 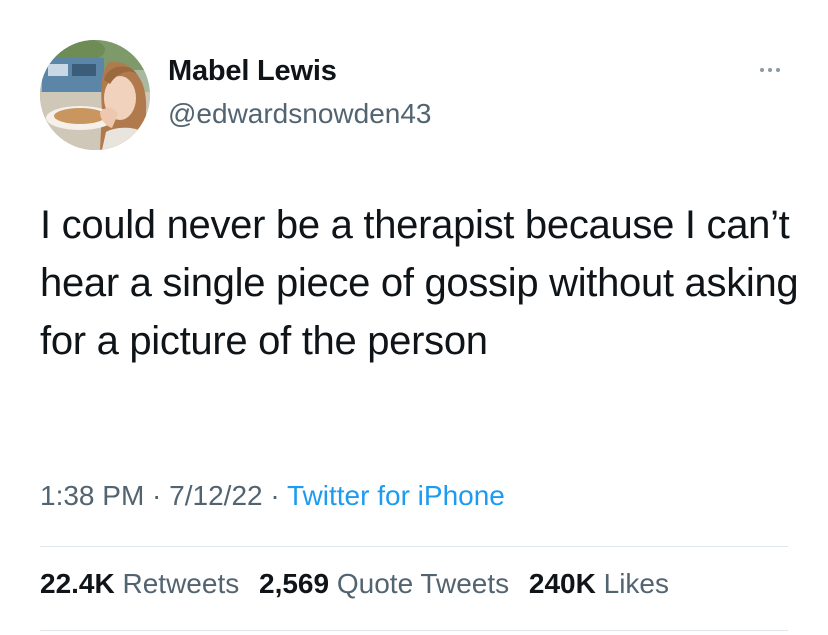 What do you see at coordinates (215, 495) in the screenshot?
I see `tweet-date: 7/12/22` at bounding box center [215, 495].